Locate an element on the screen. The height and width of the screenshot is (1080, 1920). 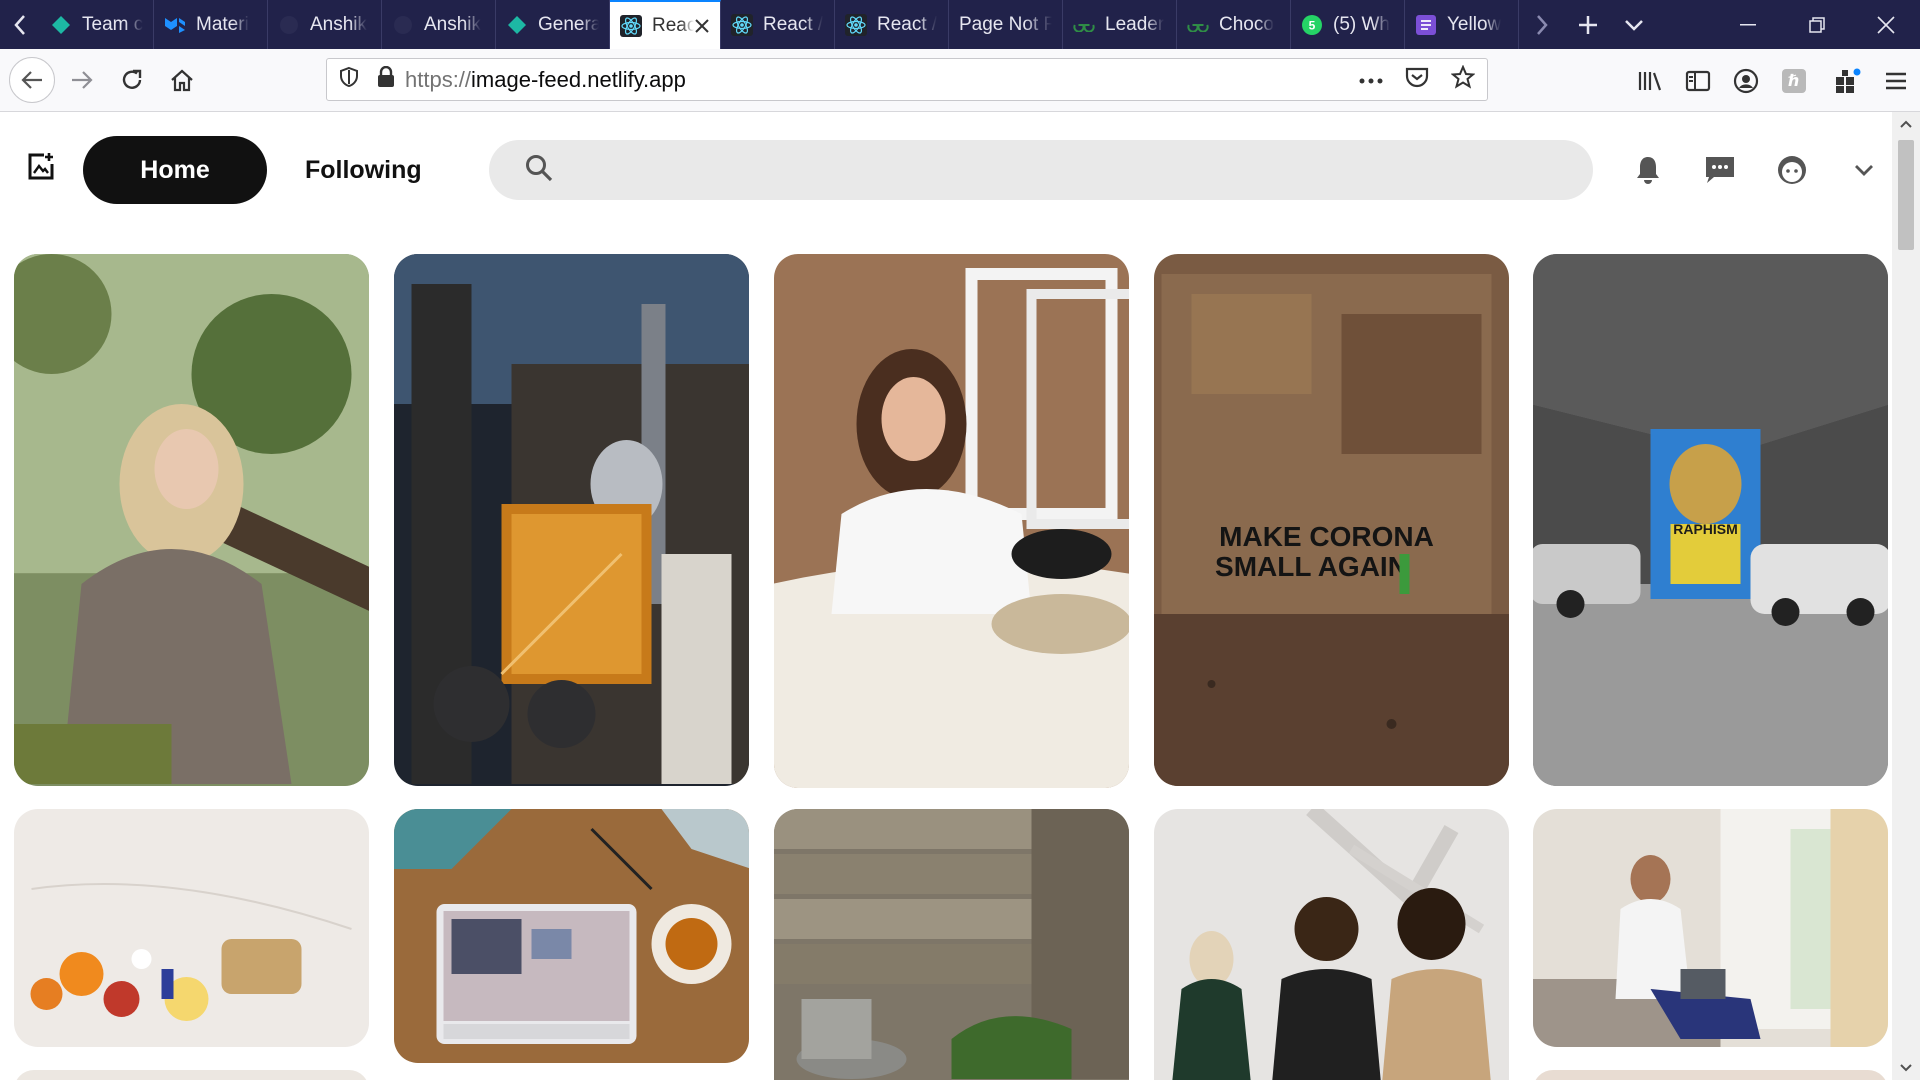
browser-tab: Page Not F is located at coordinates (1006, 24).